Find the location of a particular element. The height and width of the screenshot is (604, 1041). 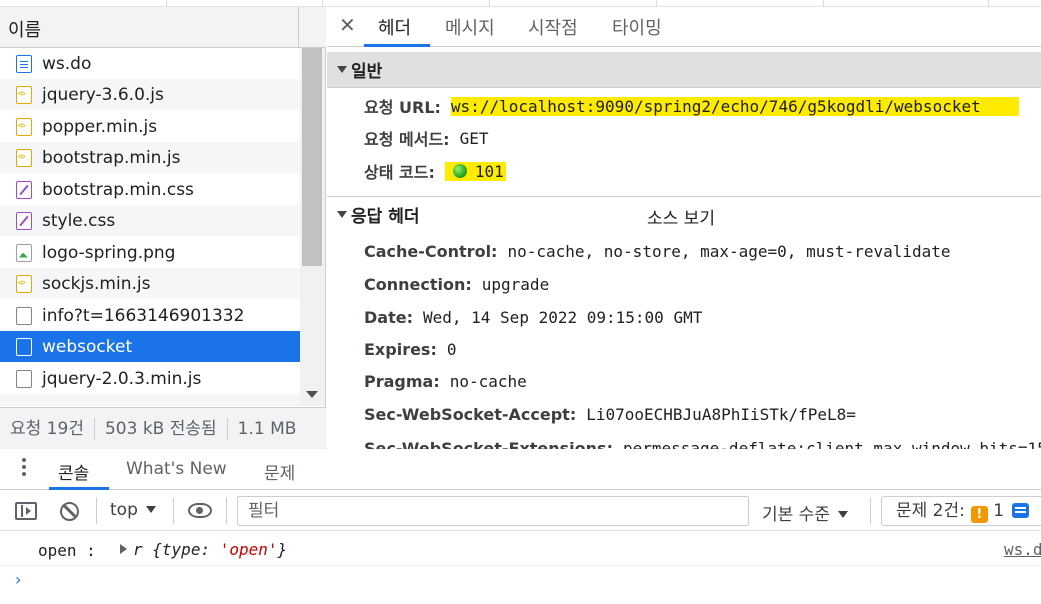

request-list-header: 이름 is located at coordinates (163, 27).